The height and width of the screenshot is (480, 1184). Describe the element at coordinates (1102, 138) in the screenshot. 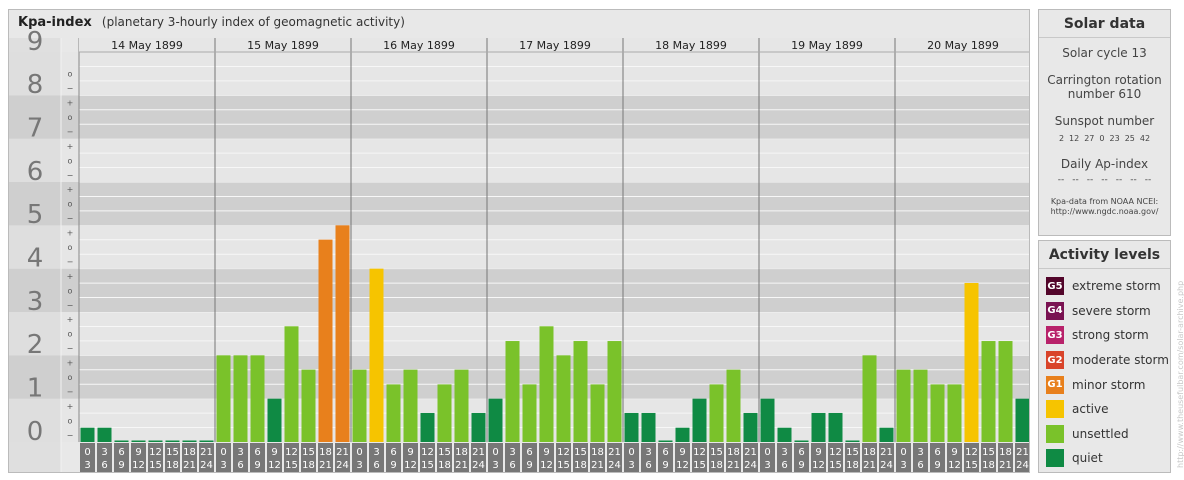

I see `sunspot-value: 0` at that location.